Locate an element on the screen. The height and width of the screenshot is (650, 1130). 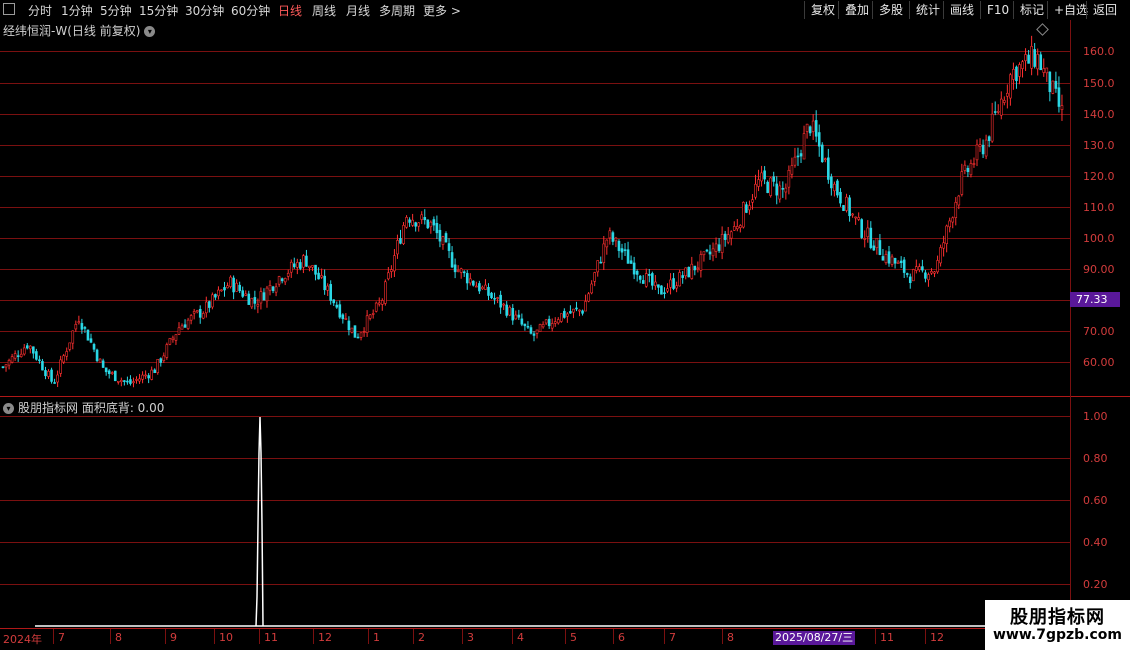
stats-button: 统计 is located at coordinates (927, 10).